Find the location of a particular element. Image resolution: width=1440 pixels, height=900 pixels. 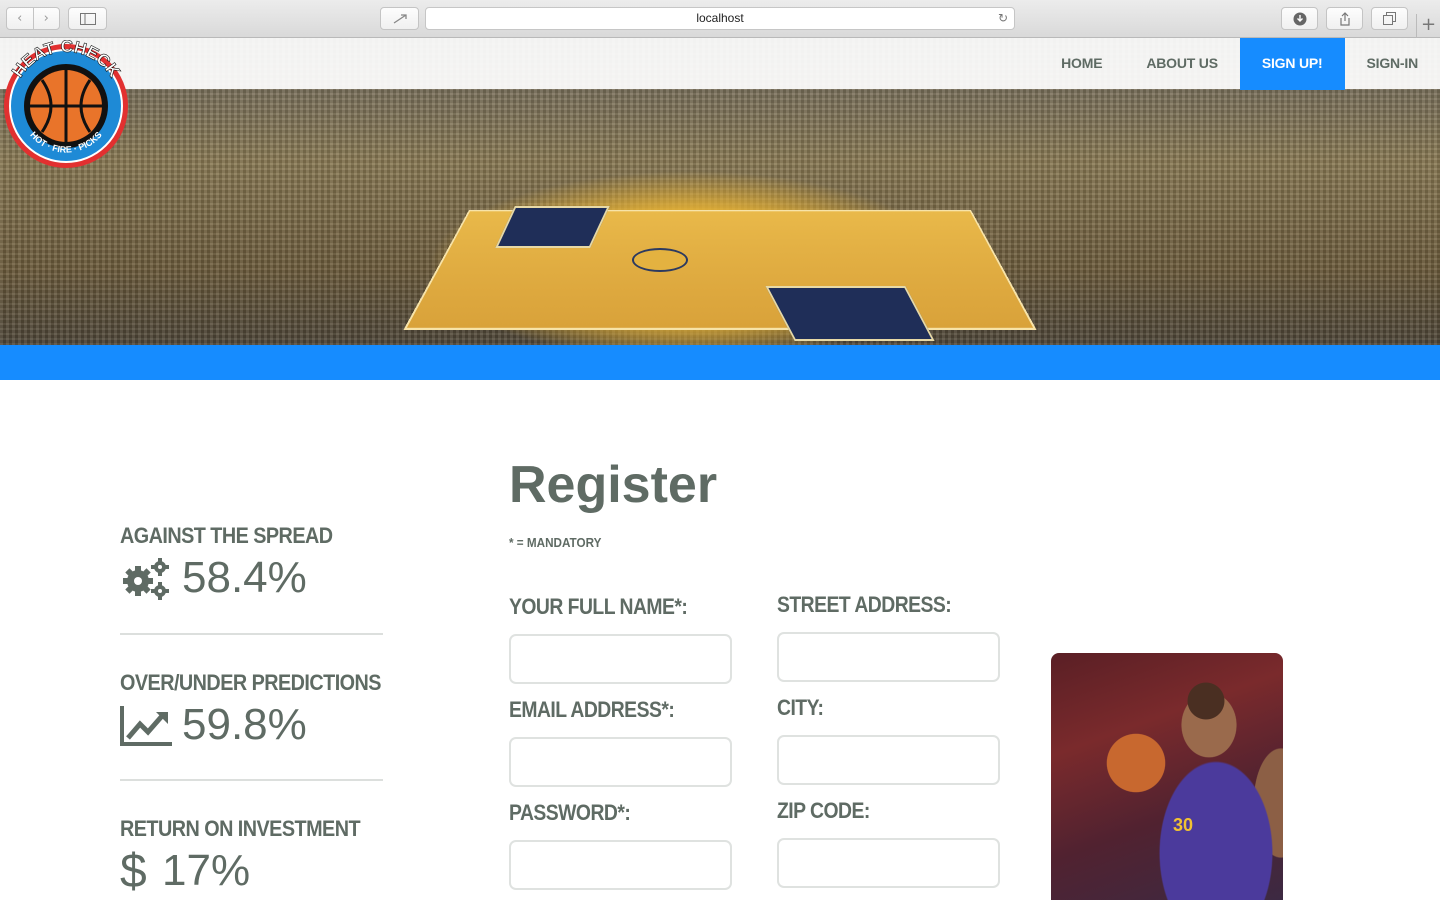

history-buttons: ‹ › is located at coordinates (33, 18).